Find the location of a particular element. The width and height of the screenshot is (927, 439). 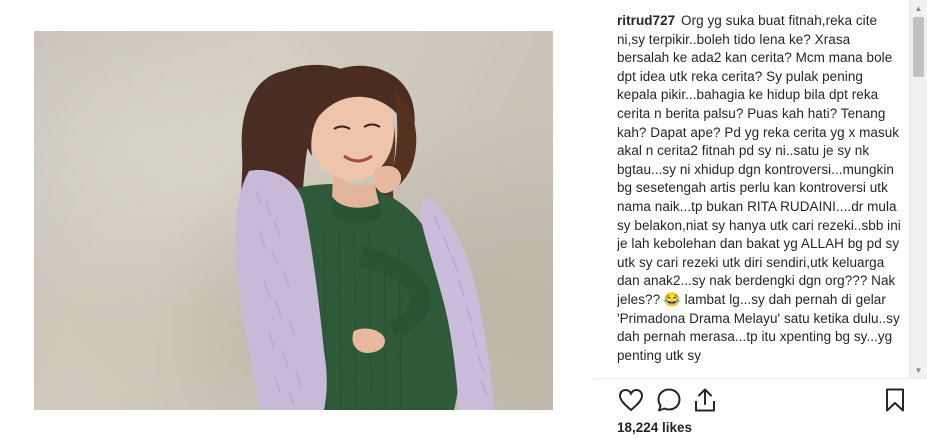

caption-scrollbar: ▲ ▼ is located at coordinates (918, 189).